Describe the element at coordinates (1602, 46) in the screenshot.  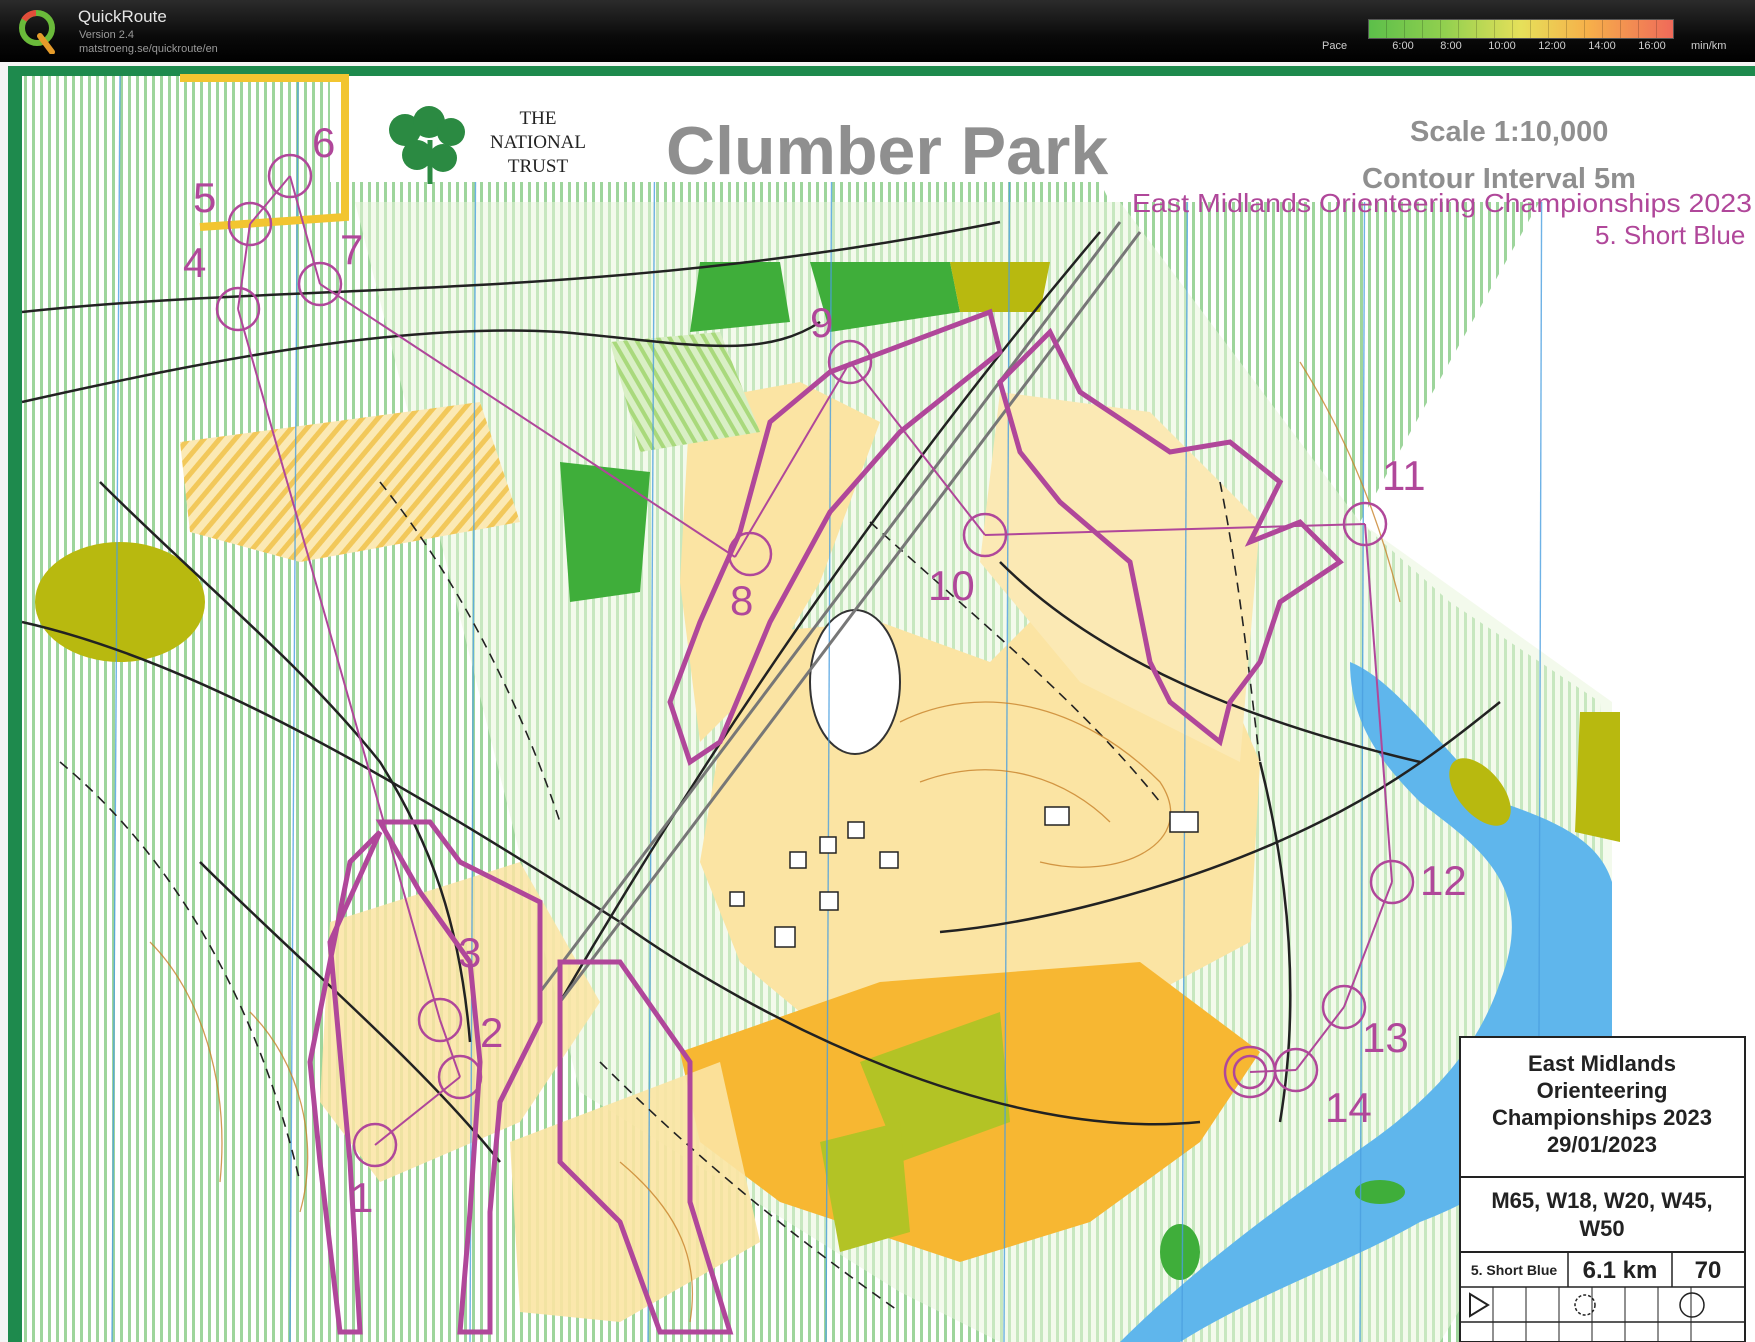
I see `pace-tick: 14:00` at that location.